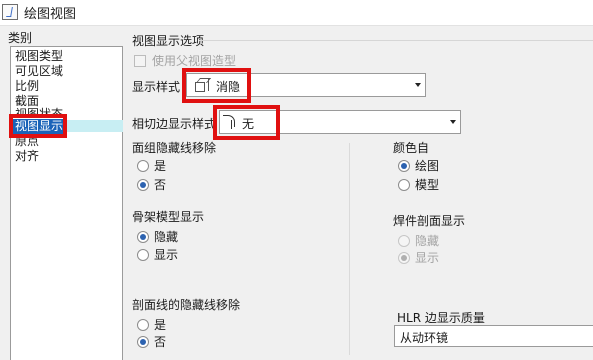 The image size is (593, 360). I want to click on skeleton-display-label: 骨架模型显示, so click(168, 217).